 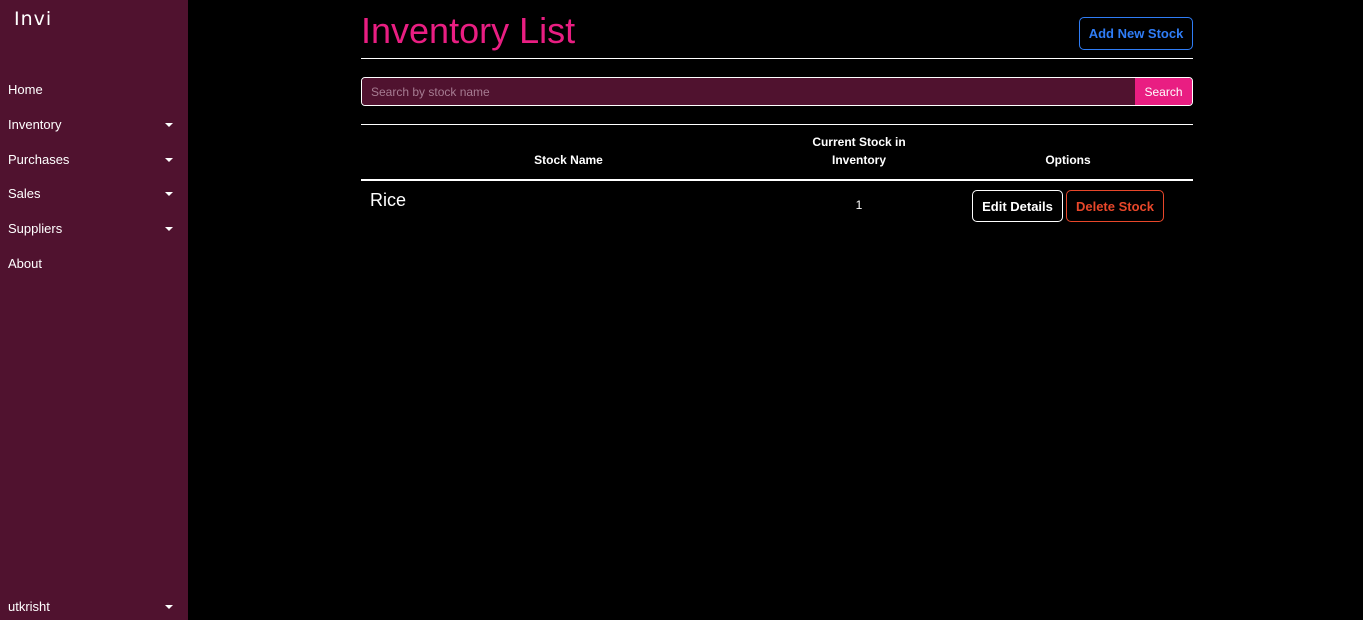 I want to click on app-logo: Invi, so click(x=33, y=19).